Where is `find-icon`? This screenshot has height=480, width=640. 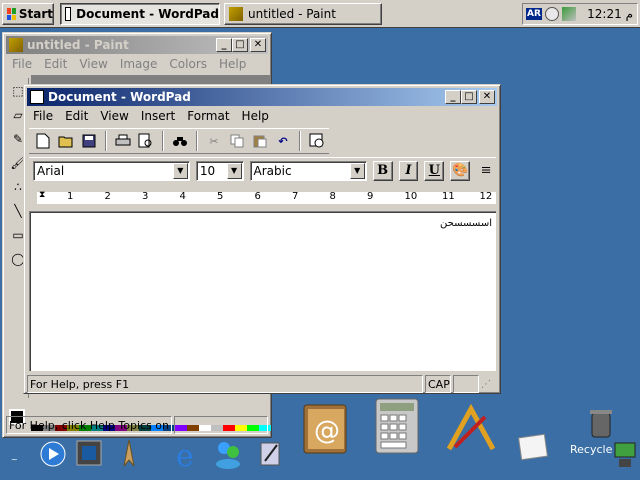 find-icon is located at coordinates (180, 141).